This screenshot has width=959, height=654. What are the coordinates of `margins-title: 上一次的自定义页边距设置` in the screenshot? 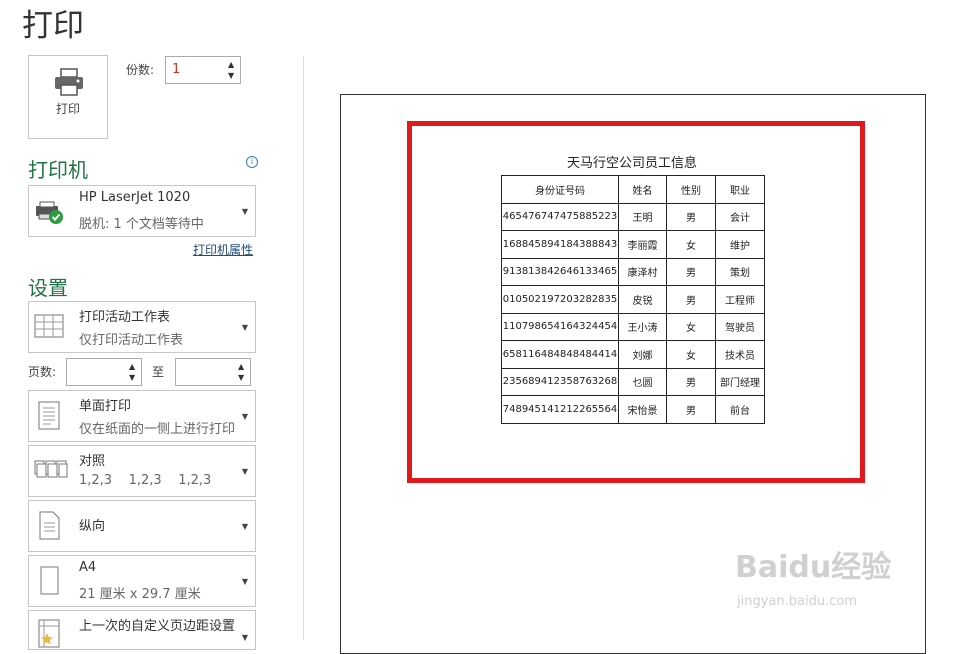 It's located at (157, 626).